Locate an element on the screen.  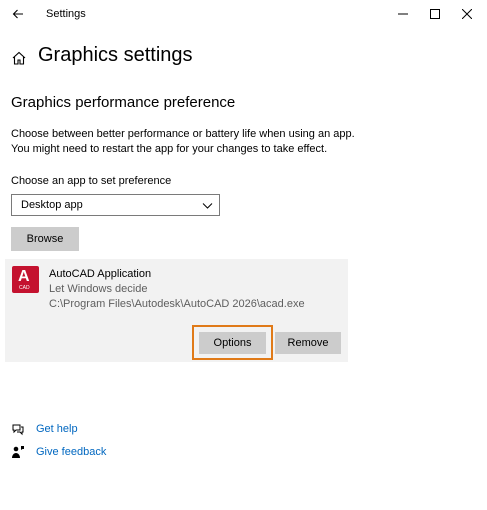
options-button: Options is located at coordinates (232, 343).